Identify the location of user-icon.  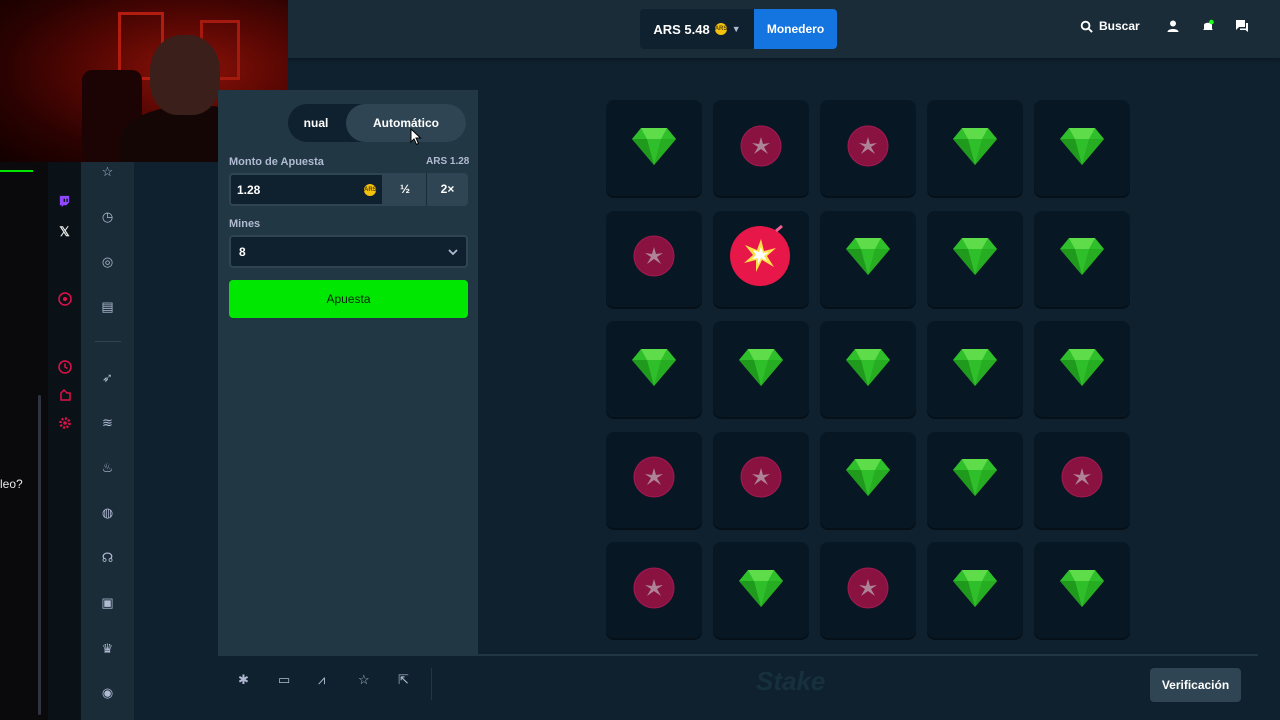
(1173, 27).